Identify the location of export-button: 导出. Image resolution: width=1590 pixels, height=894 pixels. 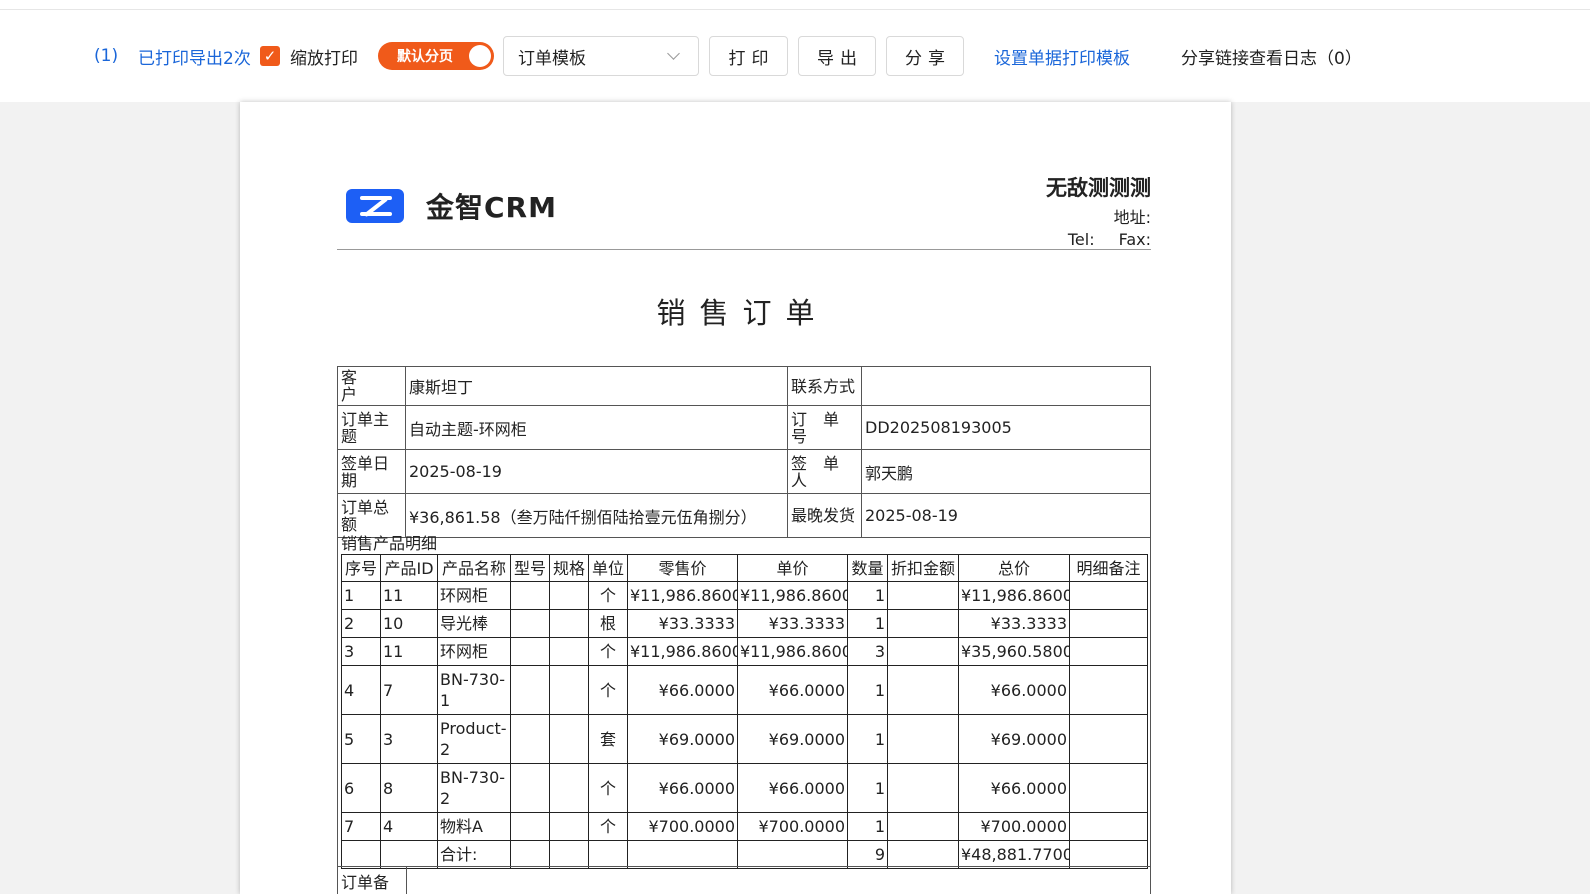
(837, 56).